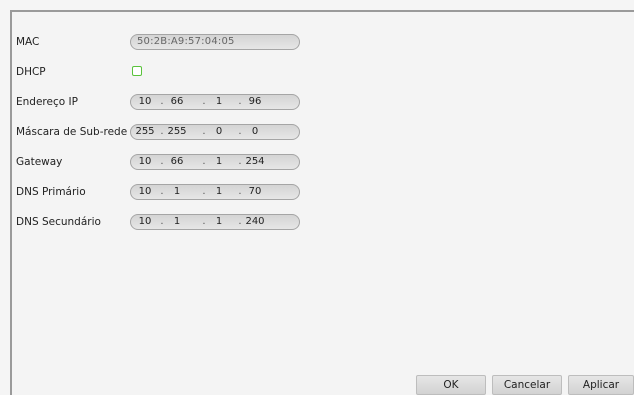 The height and width of the screenshot is (395, 634). What do you see at coordinates (219, 132) in the screenshot?
I see `subnet-octet-3: 0` at bounding box center [219, 132].